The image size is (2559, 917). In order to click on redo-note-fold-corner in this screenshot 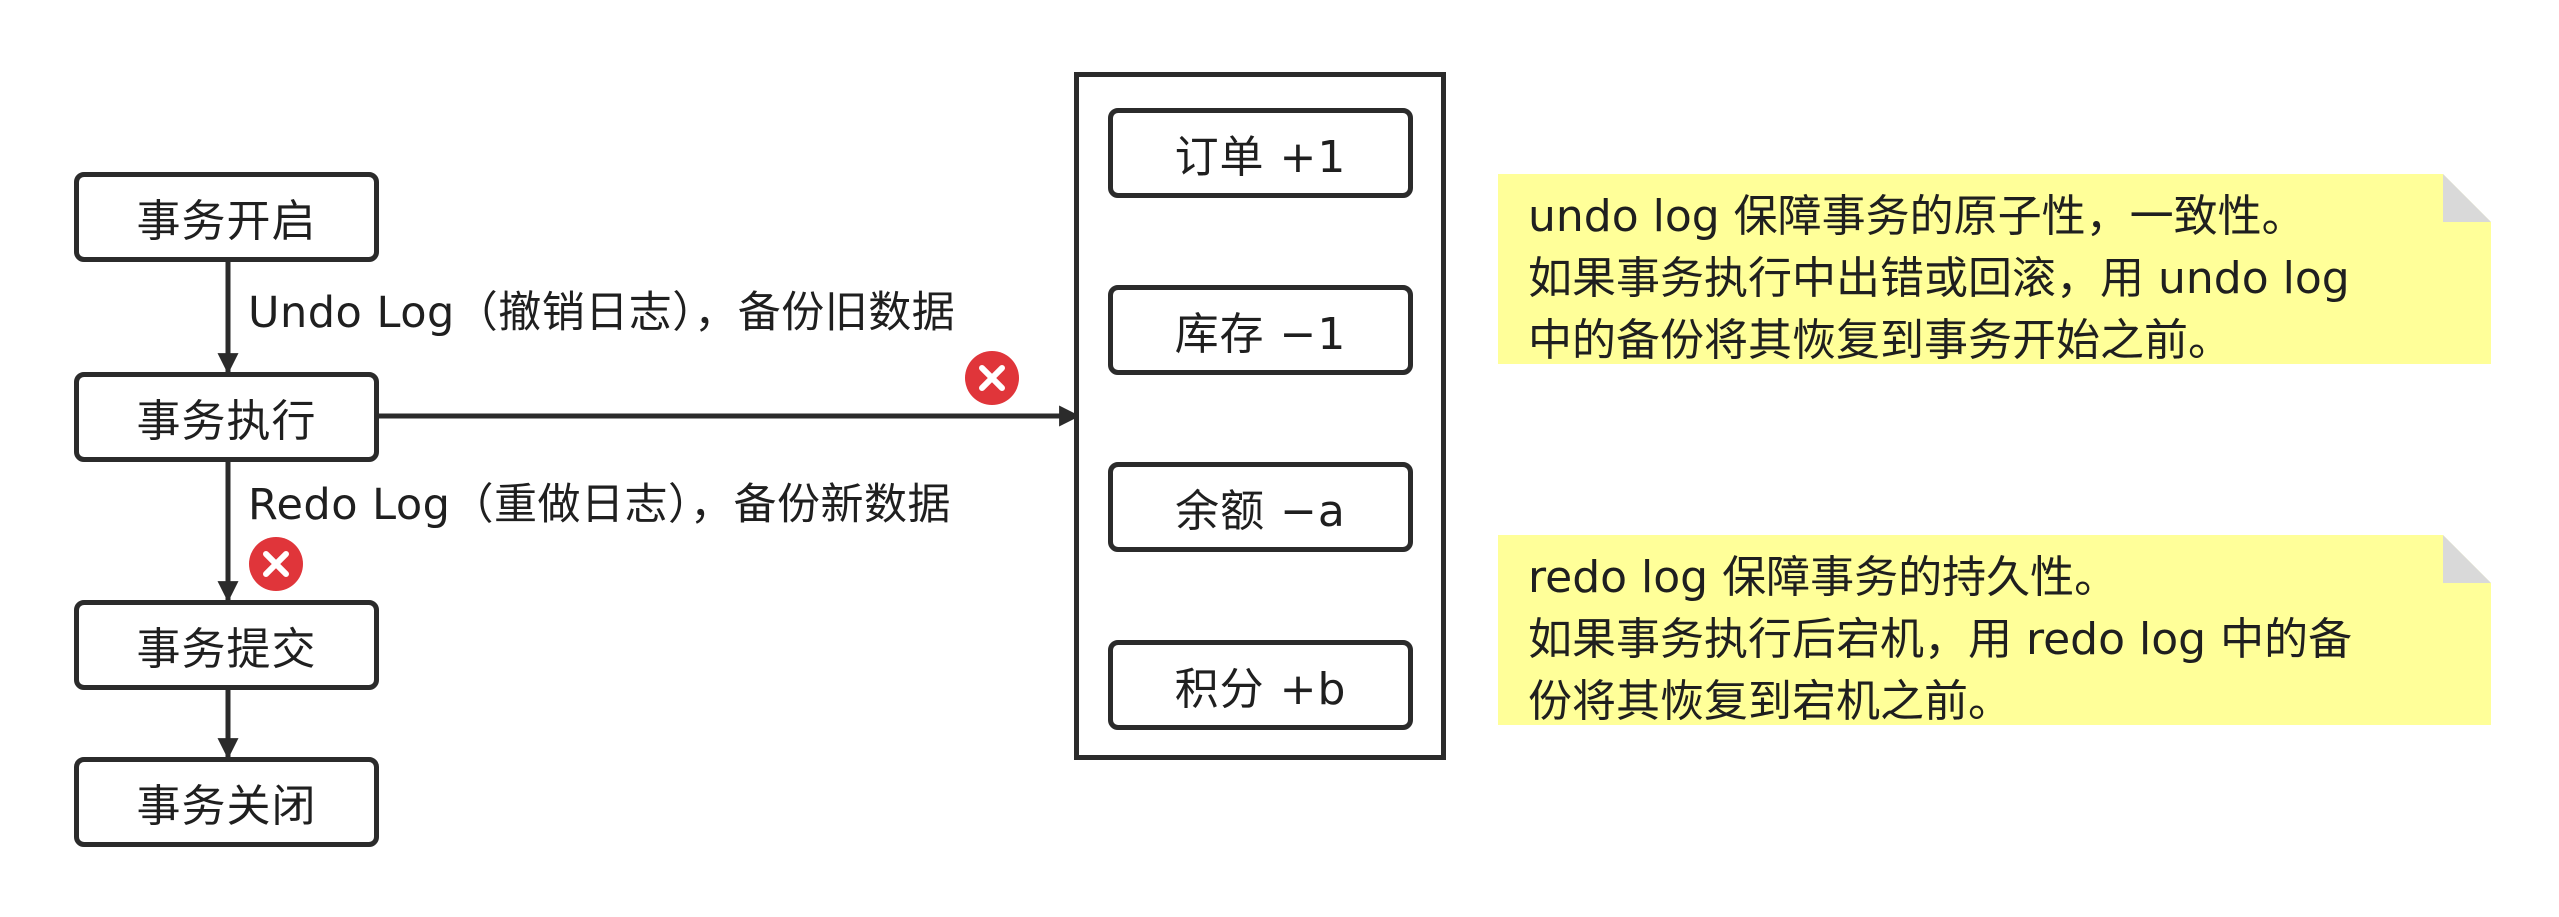, I will do `click(2467, 559)`.